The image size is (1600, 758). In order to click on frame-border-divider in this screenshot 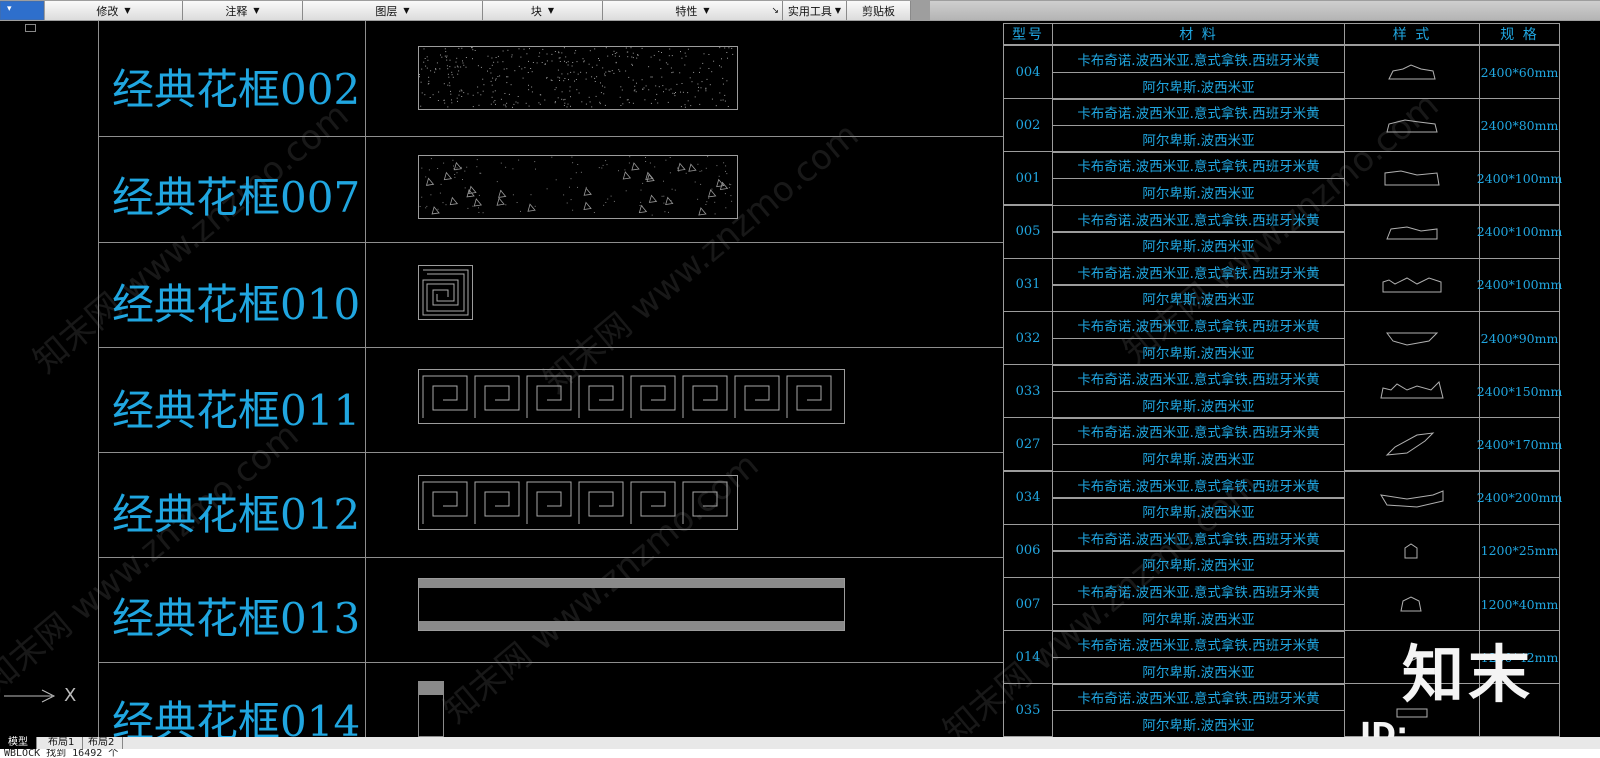, I will do `click(365, 379)`.